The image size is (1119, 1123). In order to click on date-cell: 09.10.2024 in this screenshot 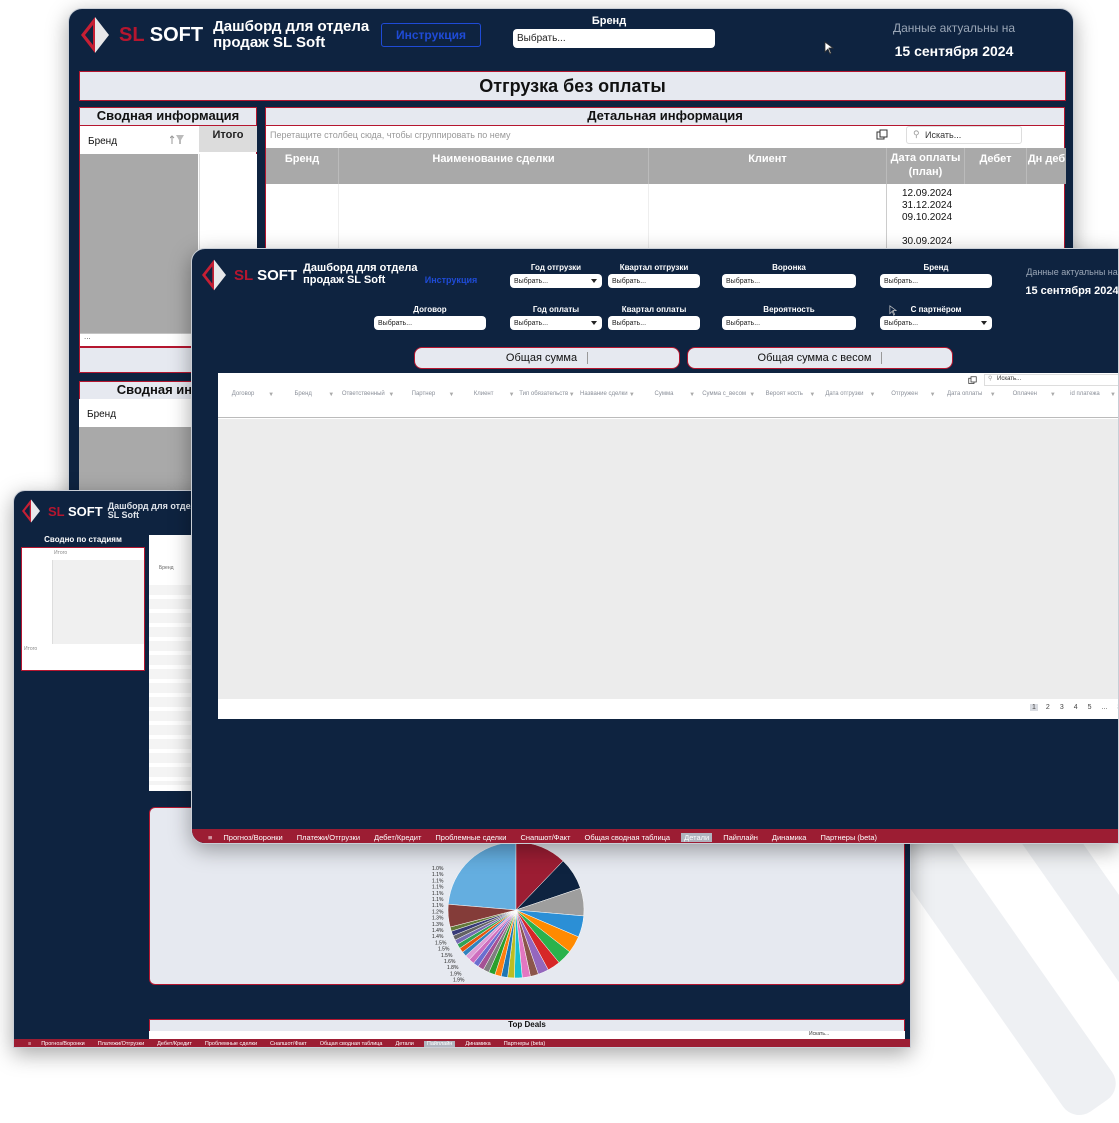, I will do `click(927, 217)`.